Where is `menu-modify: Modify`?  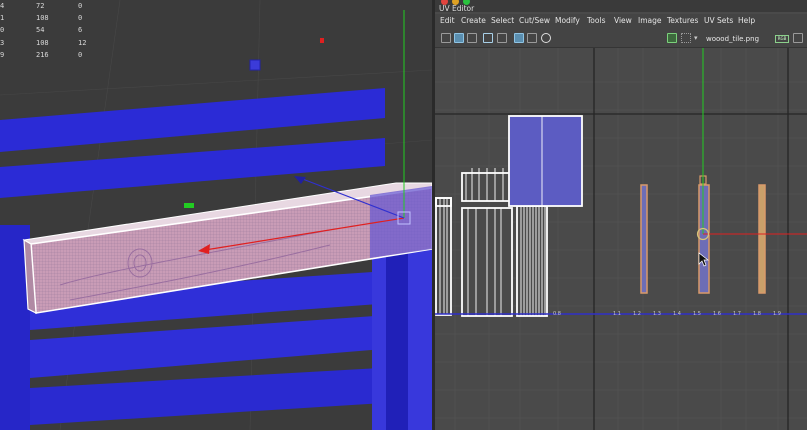
menu-modify: Modify is located at coordinates (567, 20).